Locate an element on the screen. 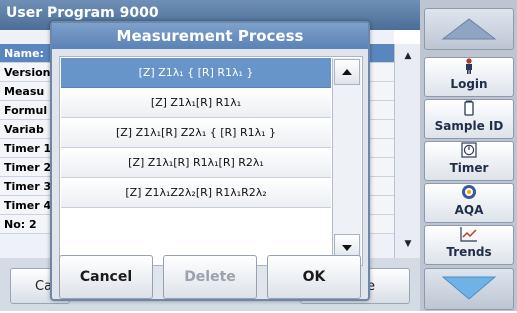  sample-id-label: Sample ID is located at coordinates (469, 126).